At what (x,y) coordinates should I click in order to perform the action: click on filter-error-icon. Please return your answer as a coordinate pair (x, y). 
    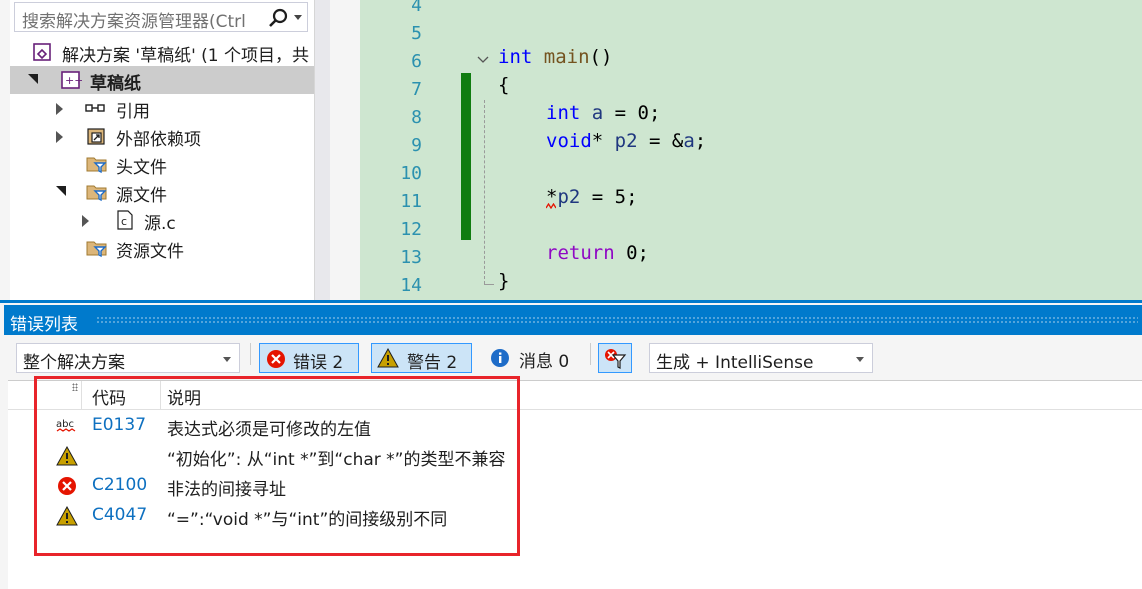
    Looking at the image, I should click on (616, 359).